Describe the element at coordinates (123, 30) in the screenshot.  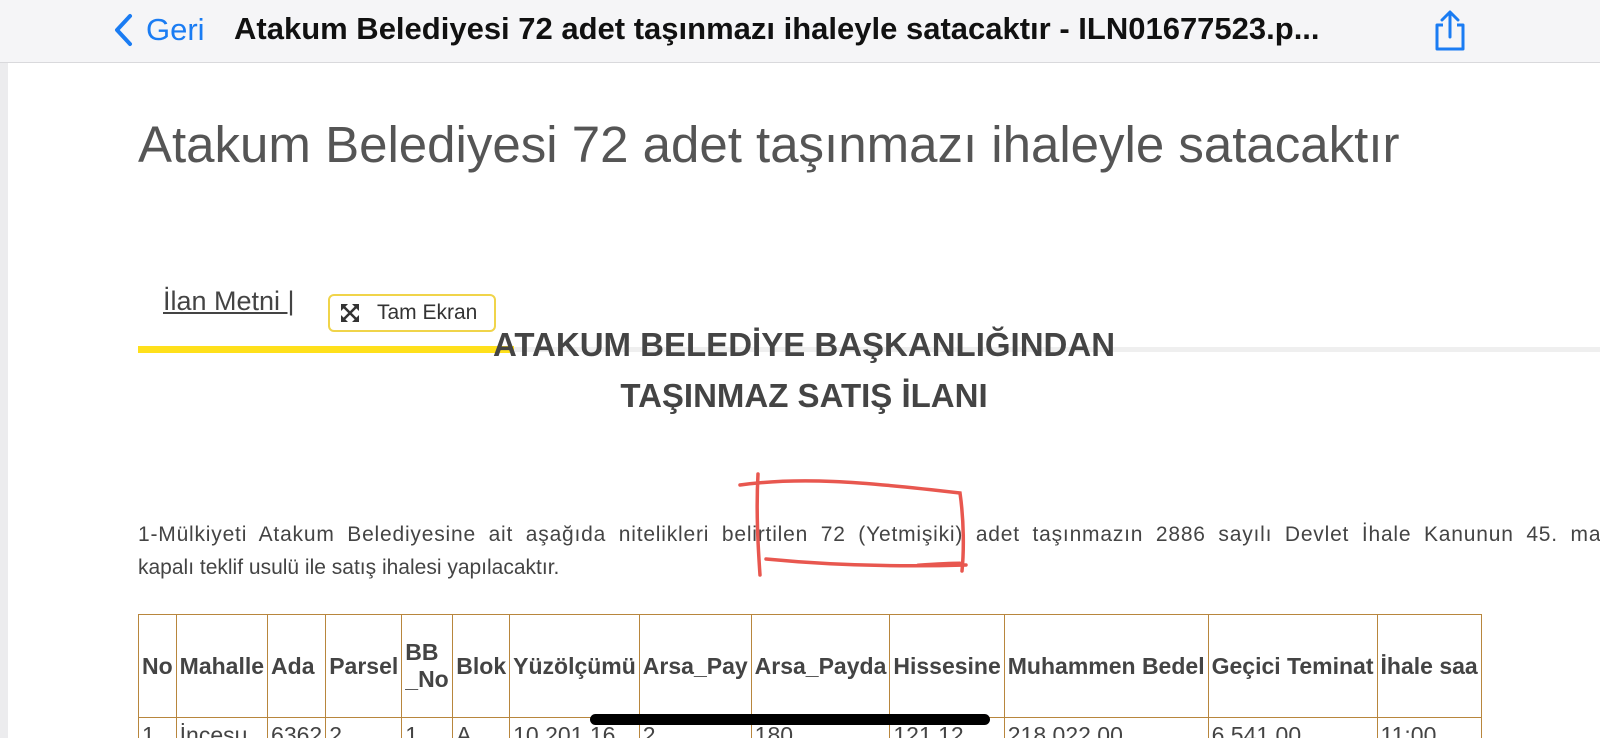
I see `chevron-left-icon` at that location.